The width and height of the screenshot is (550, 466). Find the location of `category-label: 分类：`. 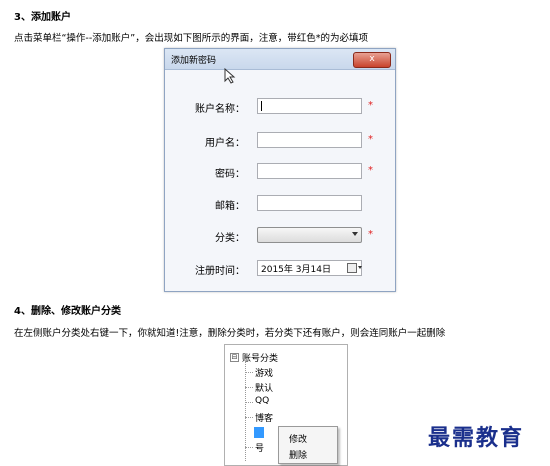

category-label: 分类： is located at coordinates (230, 238).